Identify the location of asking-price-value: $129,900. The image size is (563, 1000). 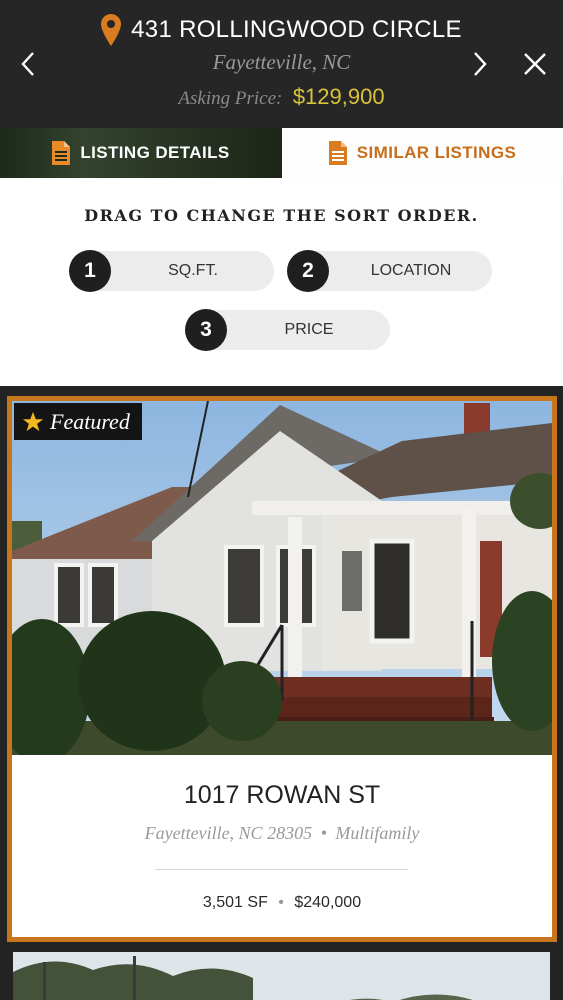
(338, 96).